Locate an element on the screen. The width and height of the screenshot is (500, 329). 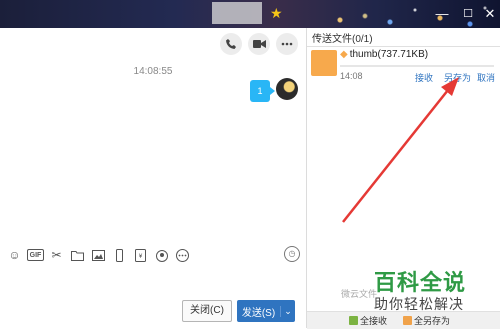
minimize-button: — is located at coordinates (442, 14).